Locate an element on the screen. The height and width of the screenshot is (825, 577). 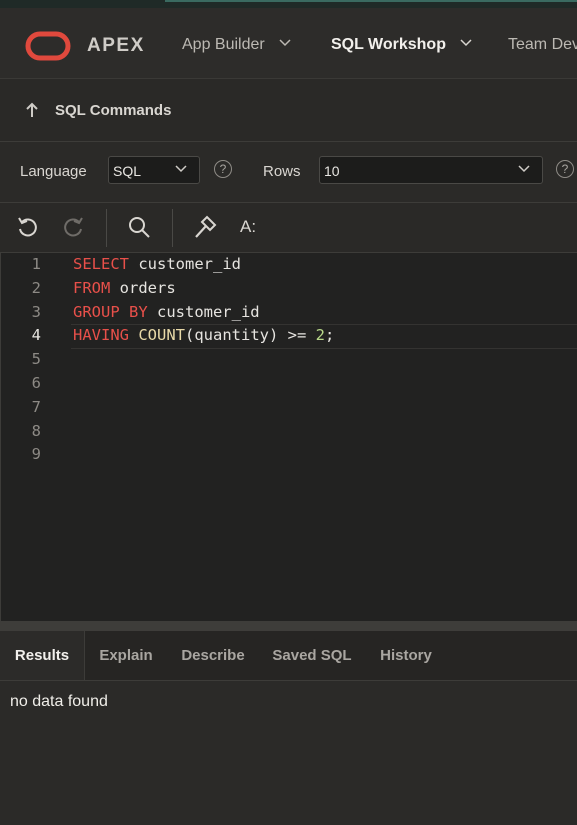
top-strip is located at coordinates (288, 4).